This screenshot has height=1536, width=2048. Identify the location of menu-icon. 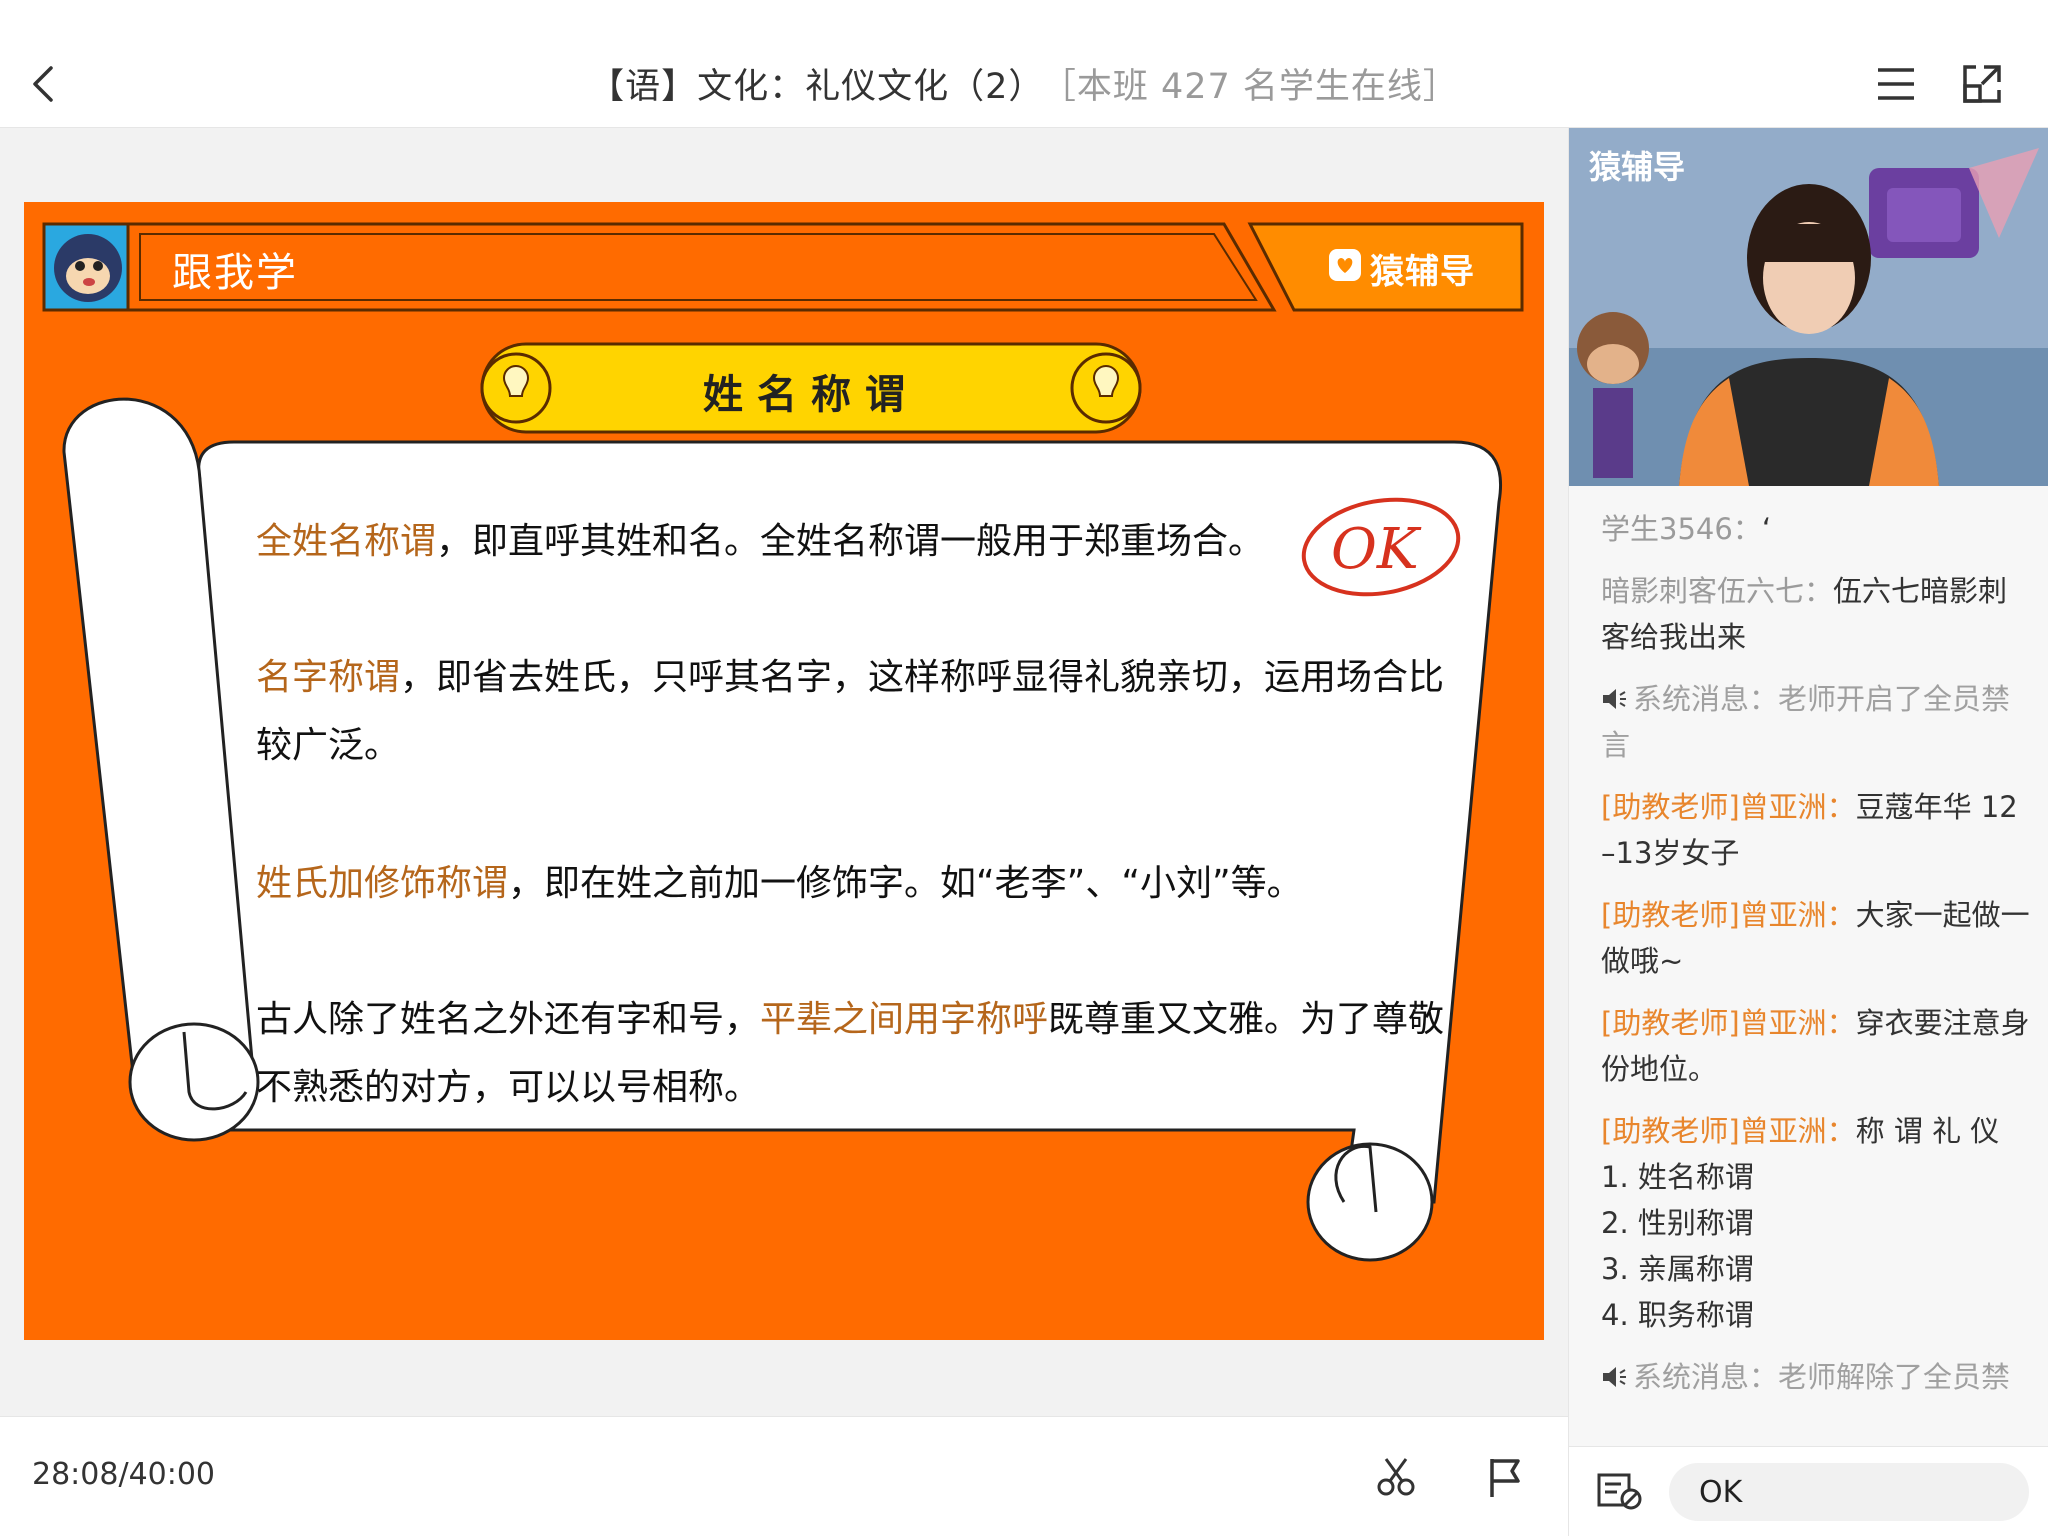
(1896, 84).